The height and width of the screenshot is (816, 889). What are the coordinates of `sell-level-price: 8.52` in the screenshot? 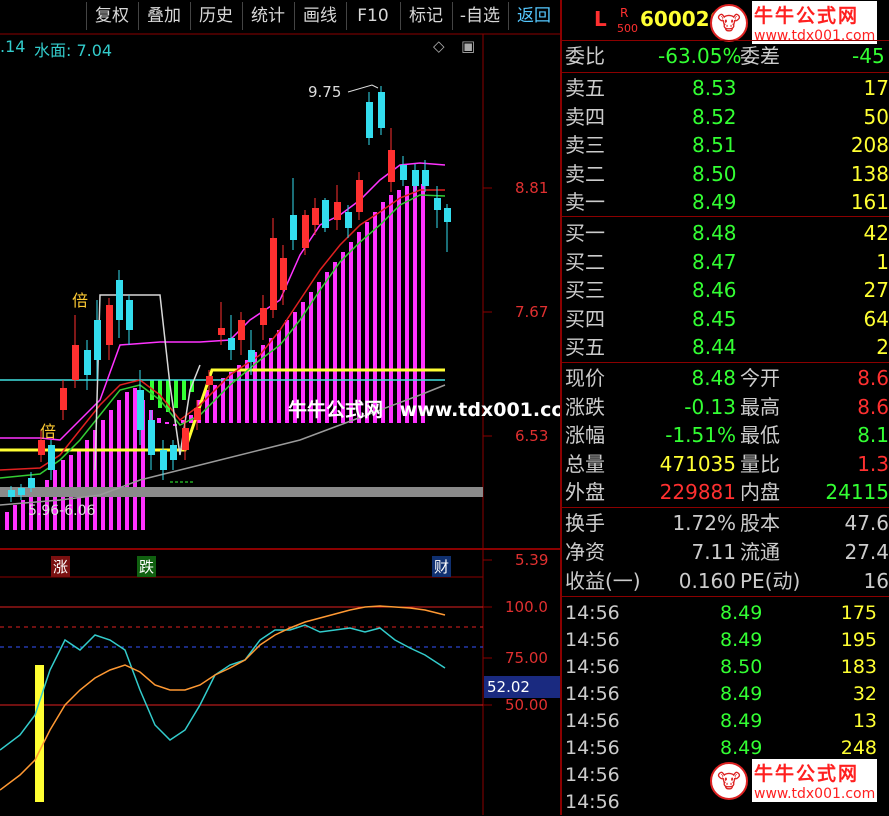 It's located at (714, 116).